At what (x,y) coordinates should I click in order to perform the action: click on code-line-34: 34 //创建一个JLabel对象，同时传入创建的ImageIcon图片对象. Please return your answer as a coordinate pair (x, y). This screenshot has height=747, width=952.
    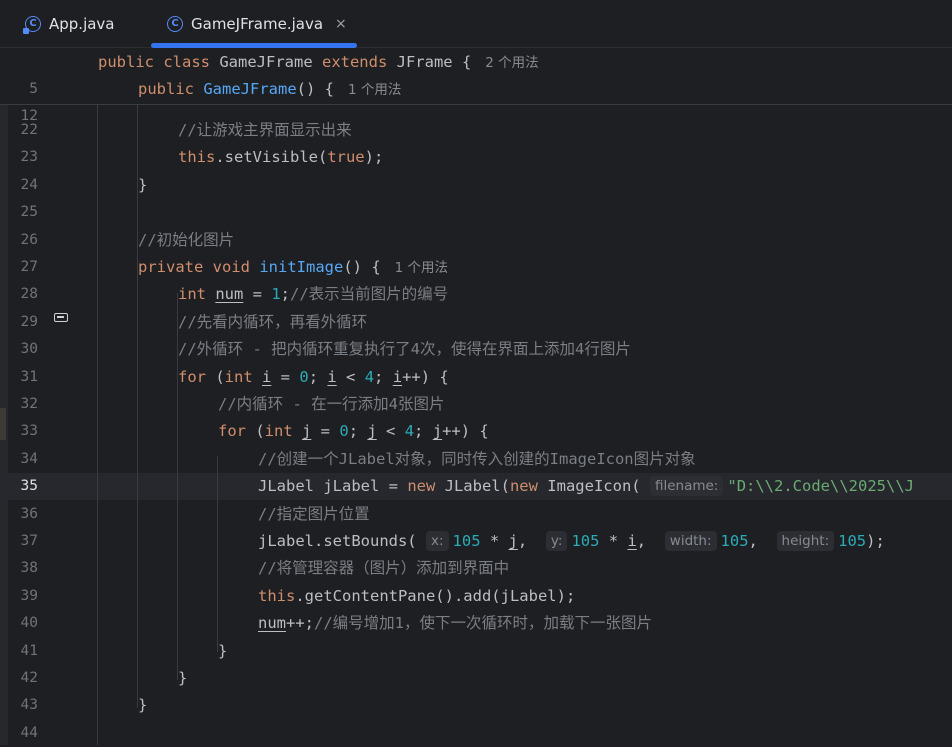
    Looking at the image, I should click on (476, 459).